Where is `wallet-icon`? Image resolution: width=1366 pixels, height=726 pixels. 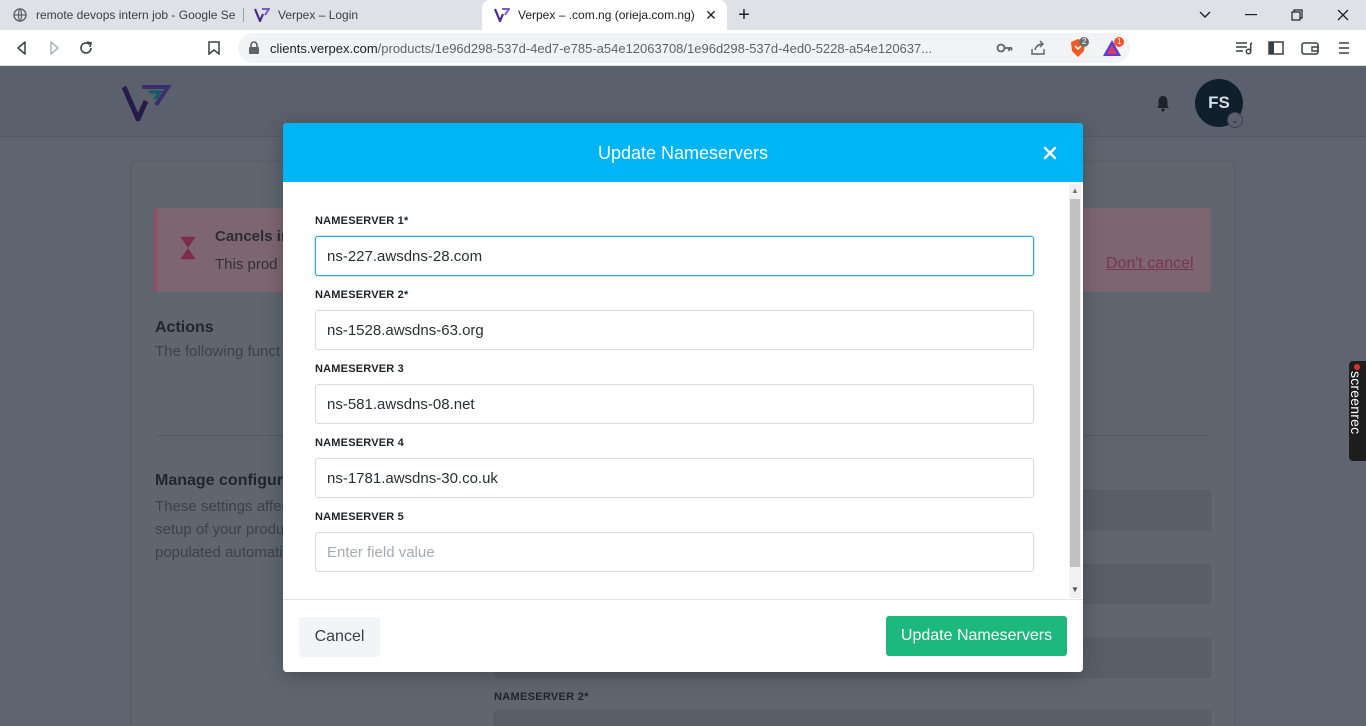
wallet-icon is located at coordinates (1310, 48).